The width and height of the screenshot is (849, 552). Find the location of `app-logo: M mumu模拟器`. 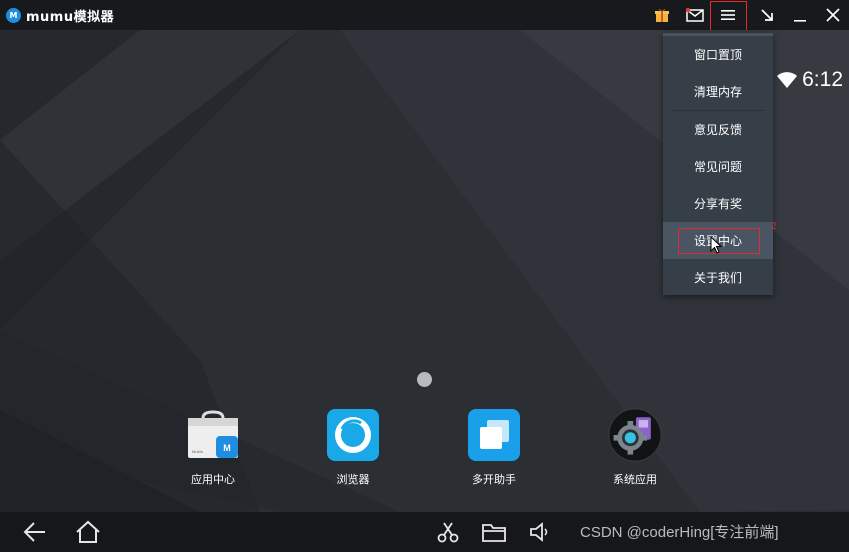

app-logo: M mumu模拟器 is located at coordinates (60, 15).